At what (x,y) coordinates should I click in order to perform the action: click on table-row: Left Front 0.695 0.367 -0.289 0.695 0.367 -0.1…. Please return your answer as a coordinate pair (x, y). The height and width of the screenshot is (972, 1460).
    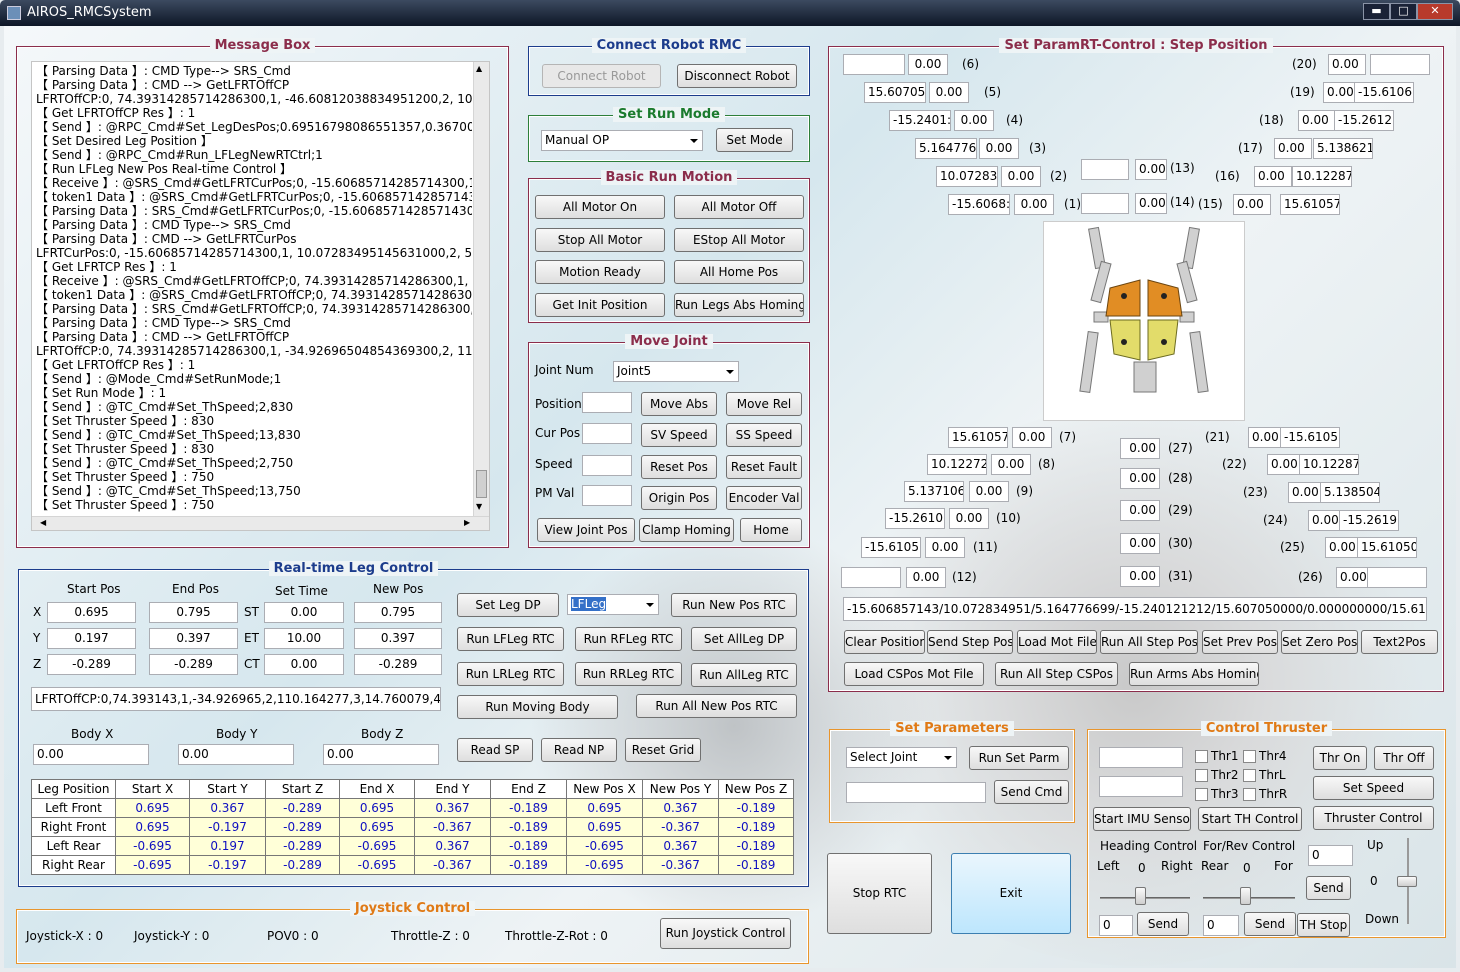
    Looking at the image, I should click on (412, 808).